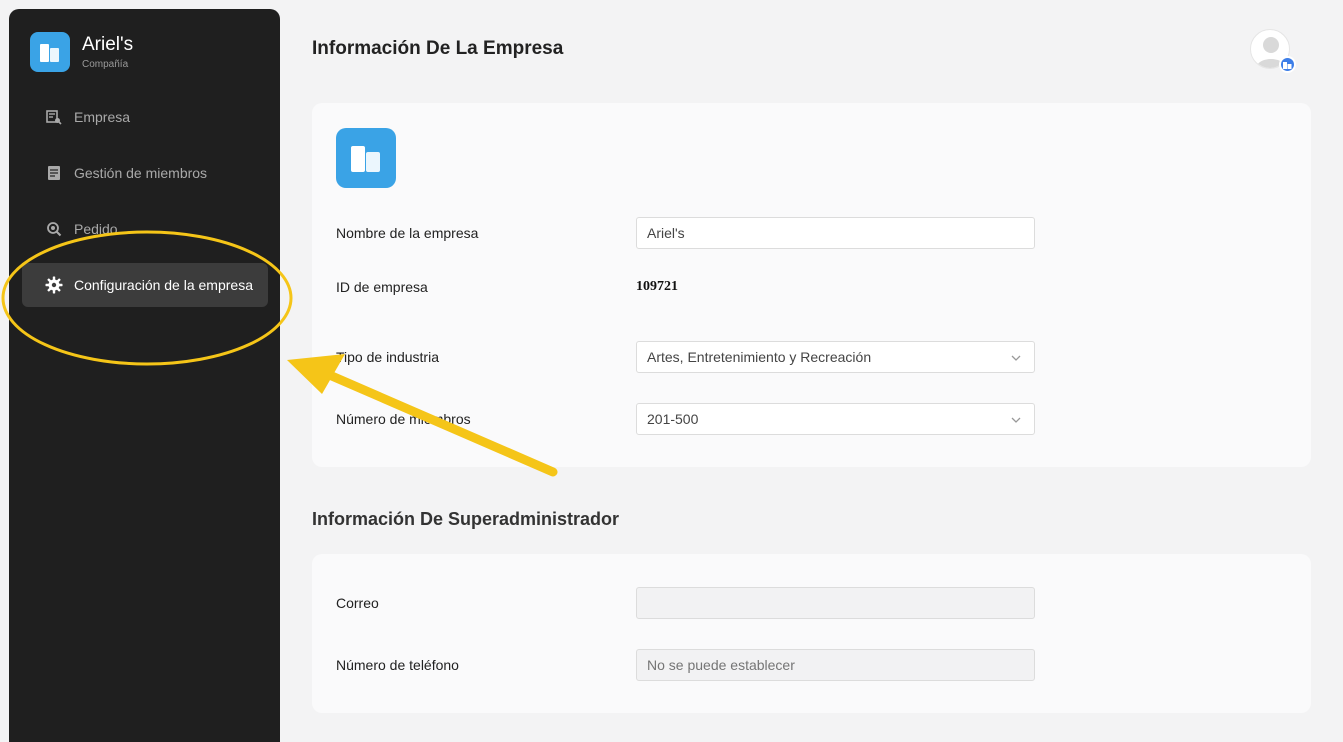 Image resolution: width=1343 pixels, height=742 pixels. I want to click on sidebar-item-empresa: Empresa, so click(145, 117).